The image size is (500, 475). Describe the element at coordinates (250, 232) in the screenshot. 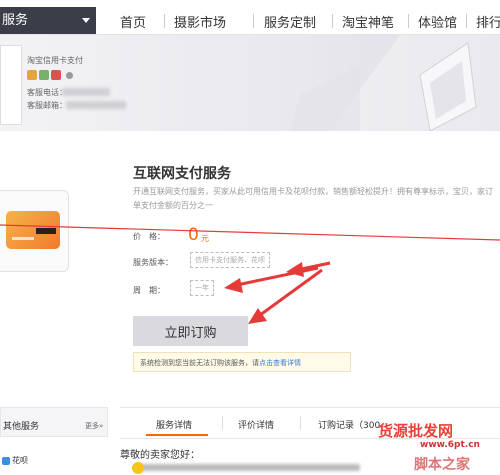

I see `annotation-line` at that location.